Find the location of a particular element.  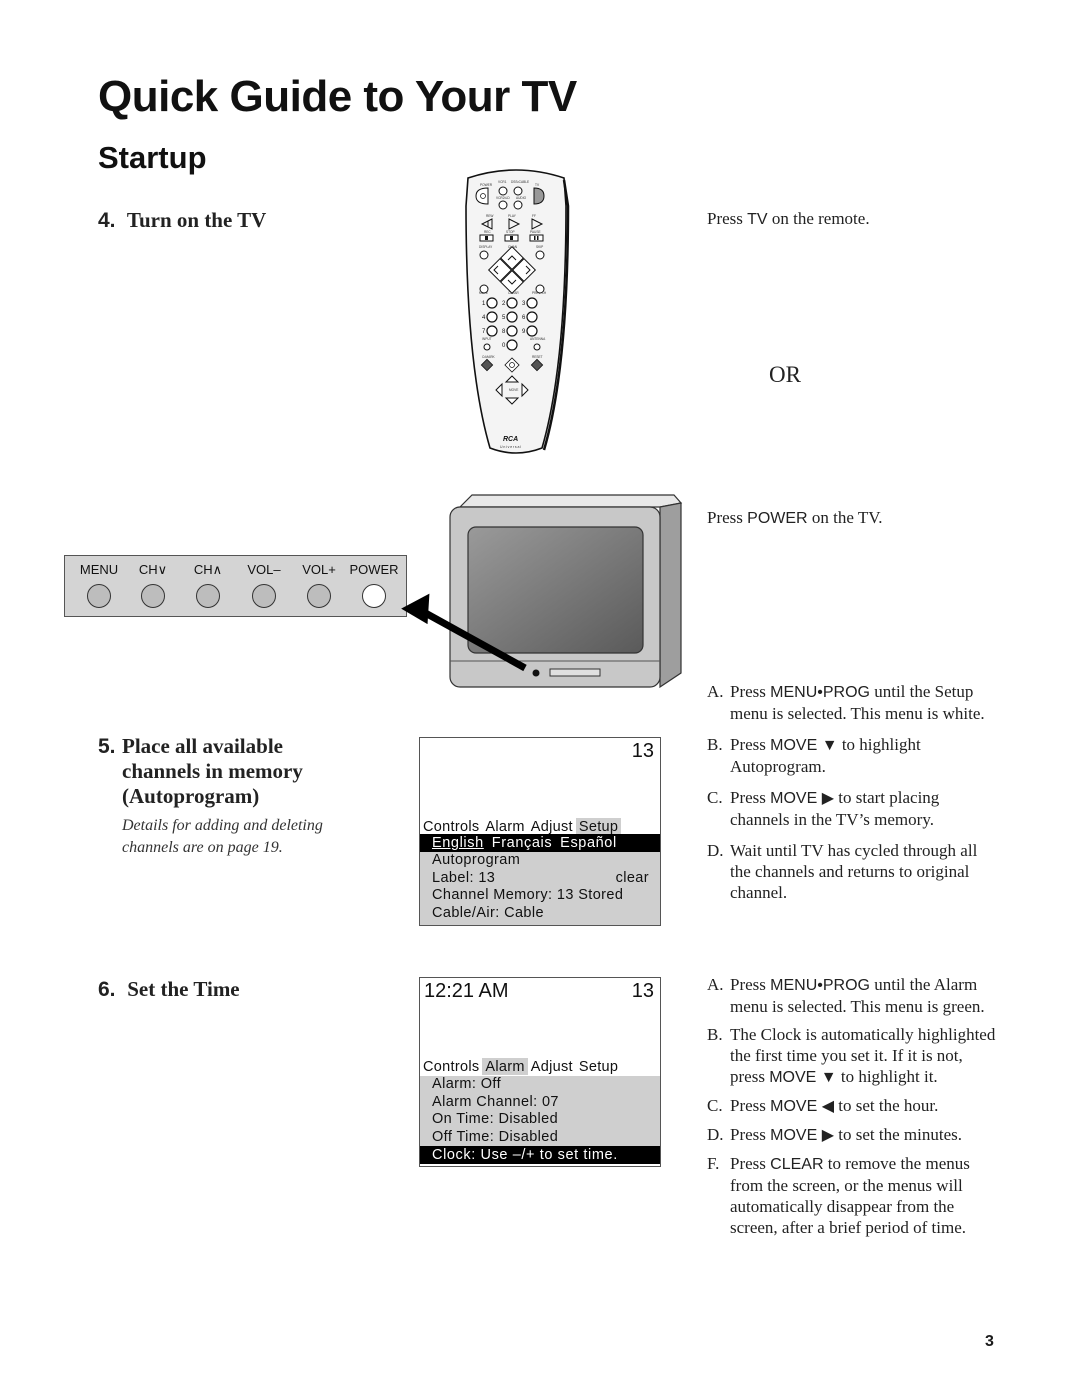

step-number: 6. is located at coordinates (107, 989).